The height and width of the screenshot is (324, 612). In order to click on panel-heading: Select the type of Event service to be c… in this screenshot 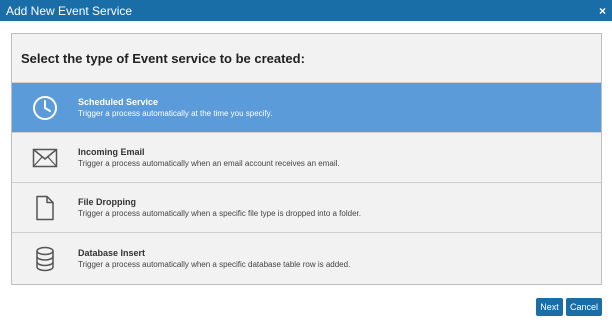, I will do `click(306, 58)`.